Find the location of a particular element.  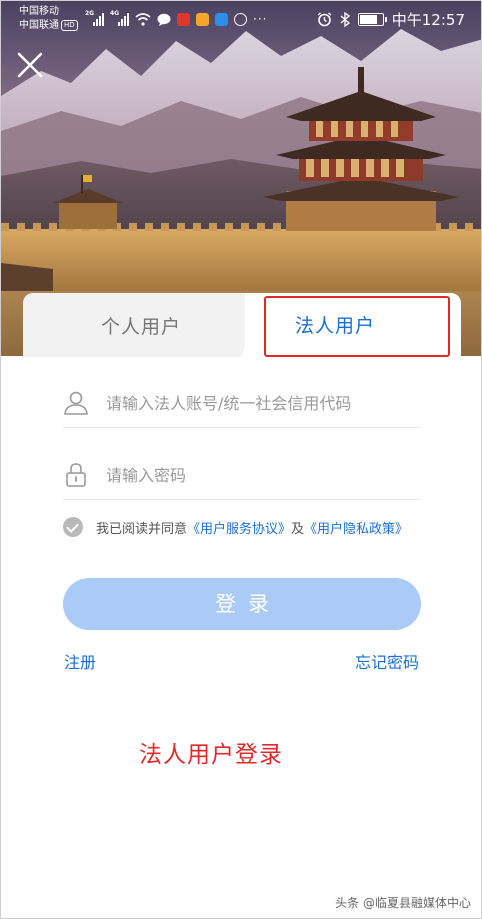

status-bar: 中国移动 中国联通 HD 2G 4G ··· 中午12:57 is located at coordinates (241, 18).